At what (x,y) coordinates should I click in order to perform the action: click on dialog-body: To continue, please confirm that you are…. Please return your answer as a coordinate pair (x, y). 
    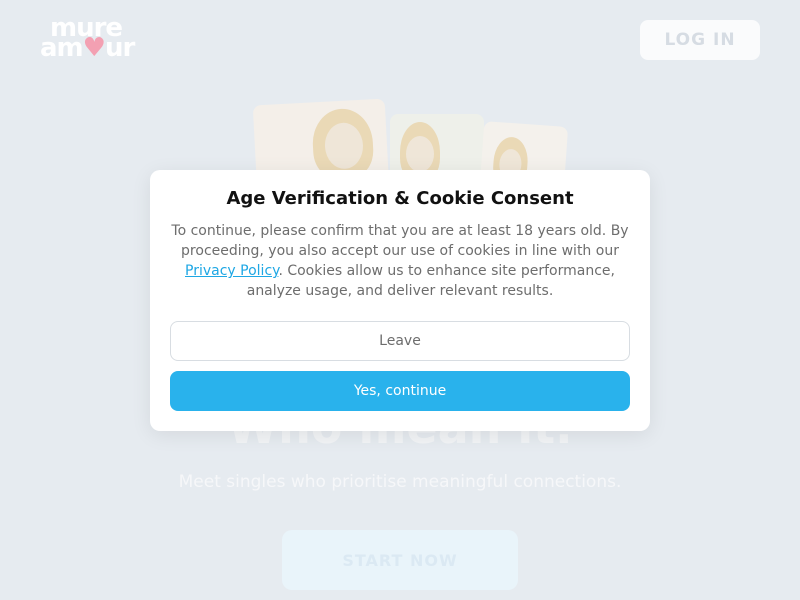
    Looking at the image, I should click on (400, 261).